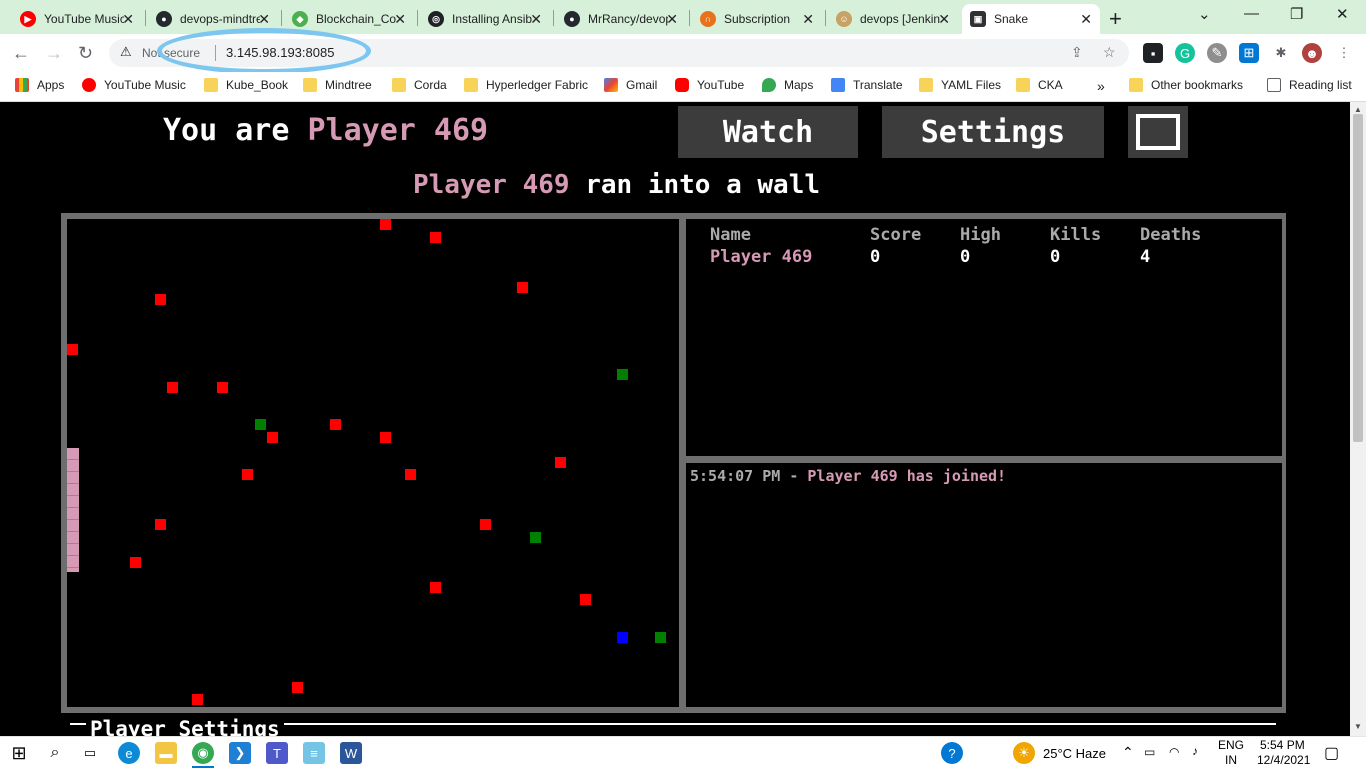  I want to click on fullscreen-button, so click(1158, 132).